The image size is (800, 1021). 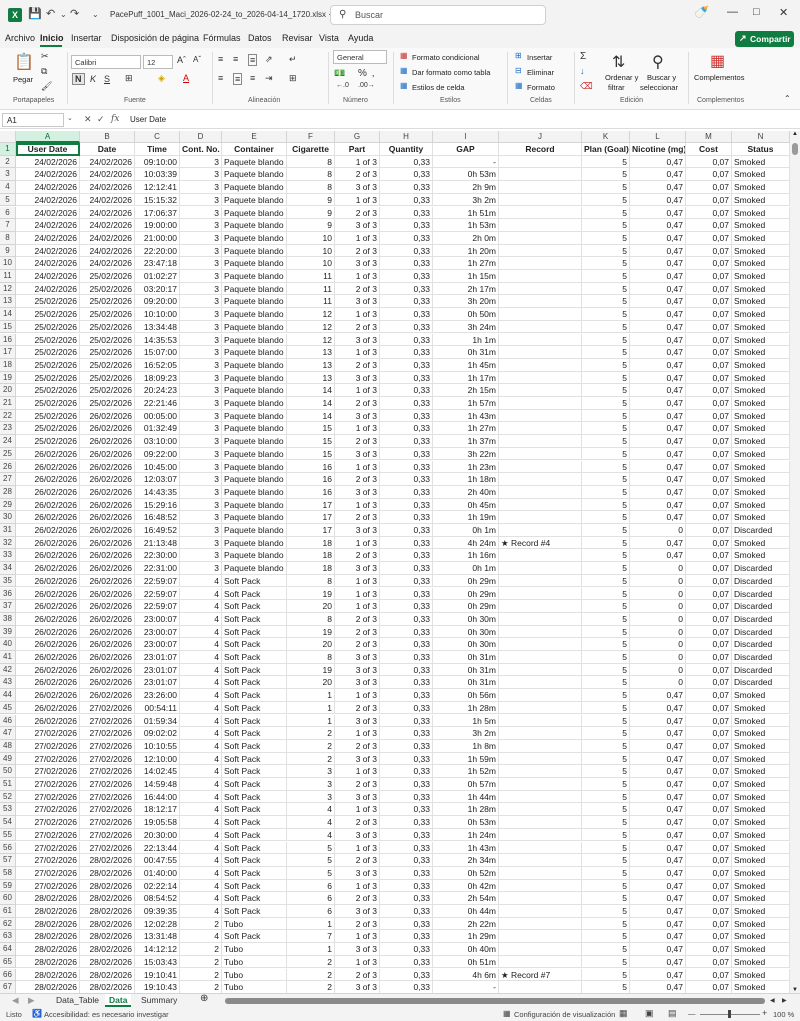 I want to click on table-cell: 3h 22m, so click(x=466, y=454).